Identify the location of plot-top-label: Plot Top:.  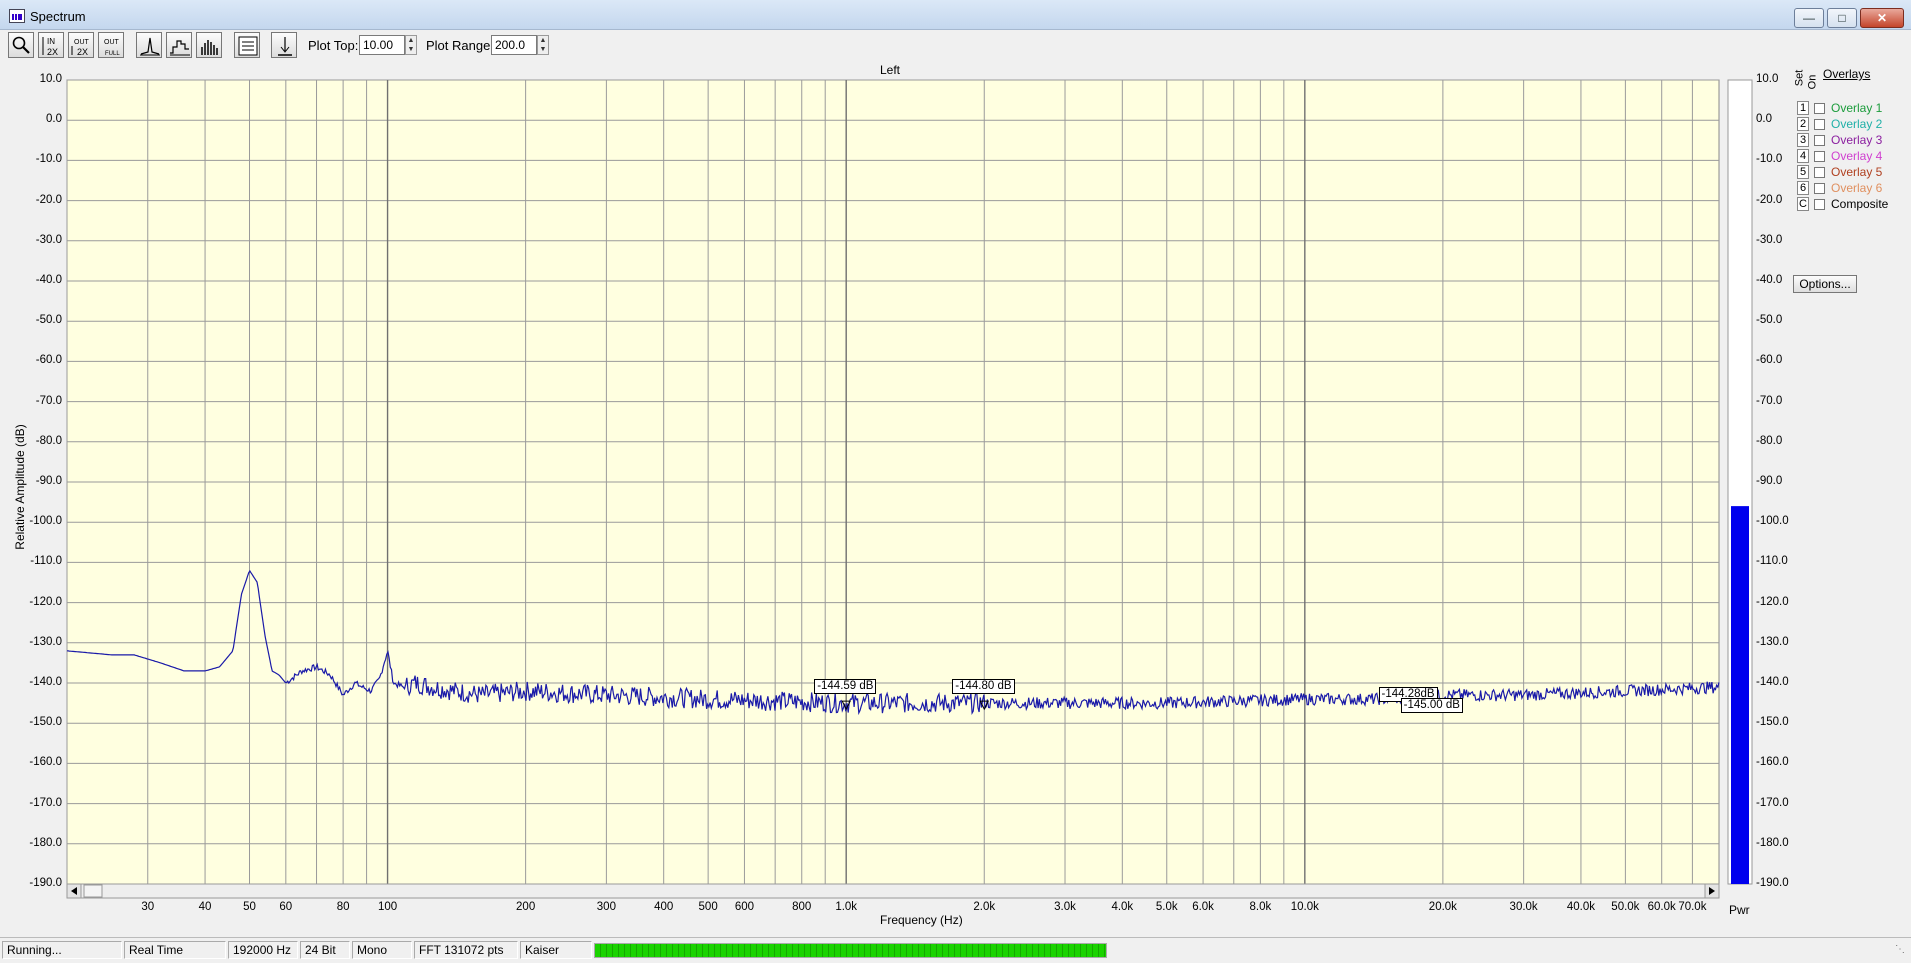
(333, 45).